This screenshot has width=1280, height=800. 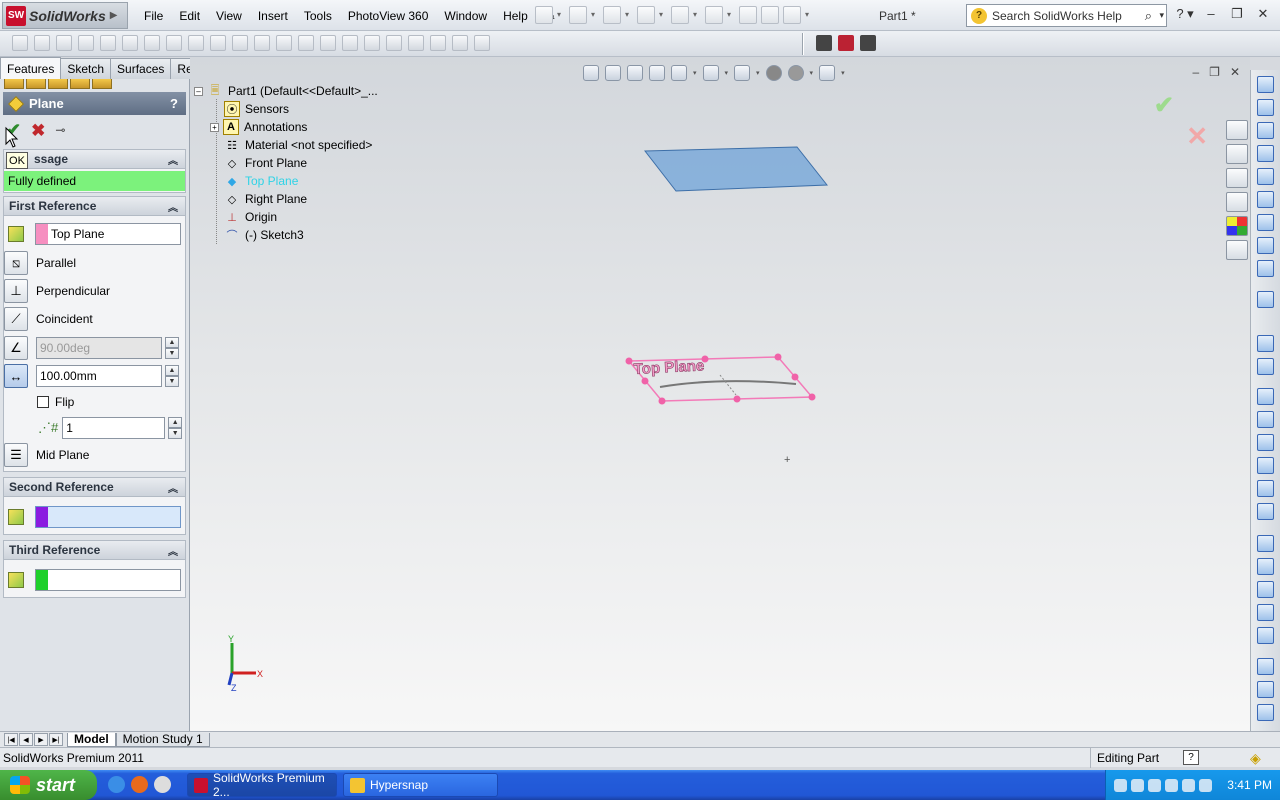 What do you see at coordinates (1265, 199) in the screenshot?
I see `bottom-view-icon` at bounding box center [1265, 199].